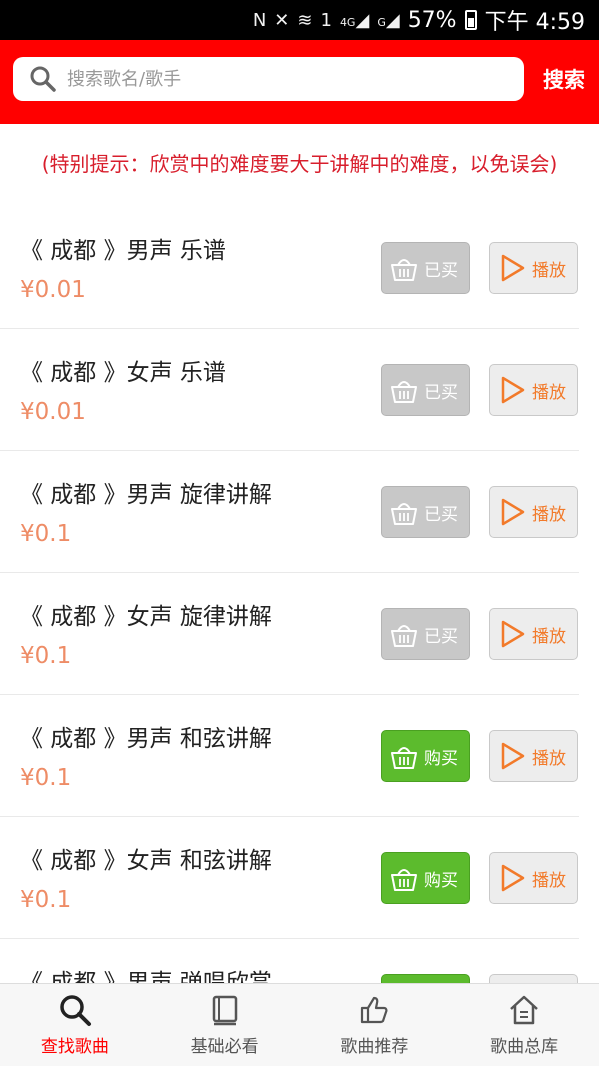 This screenshot has width=599, height=1066. Describe the element at coordinates (354, 20) in the screenshot. I see `signal-4g-icon: 4G◢` at that location.